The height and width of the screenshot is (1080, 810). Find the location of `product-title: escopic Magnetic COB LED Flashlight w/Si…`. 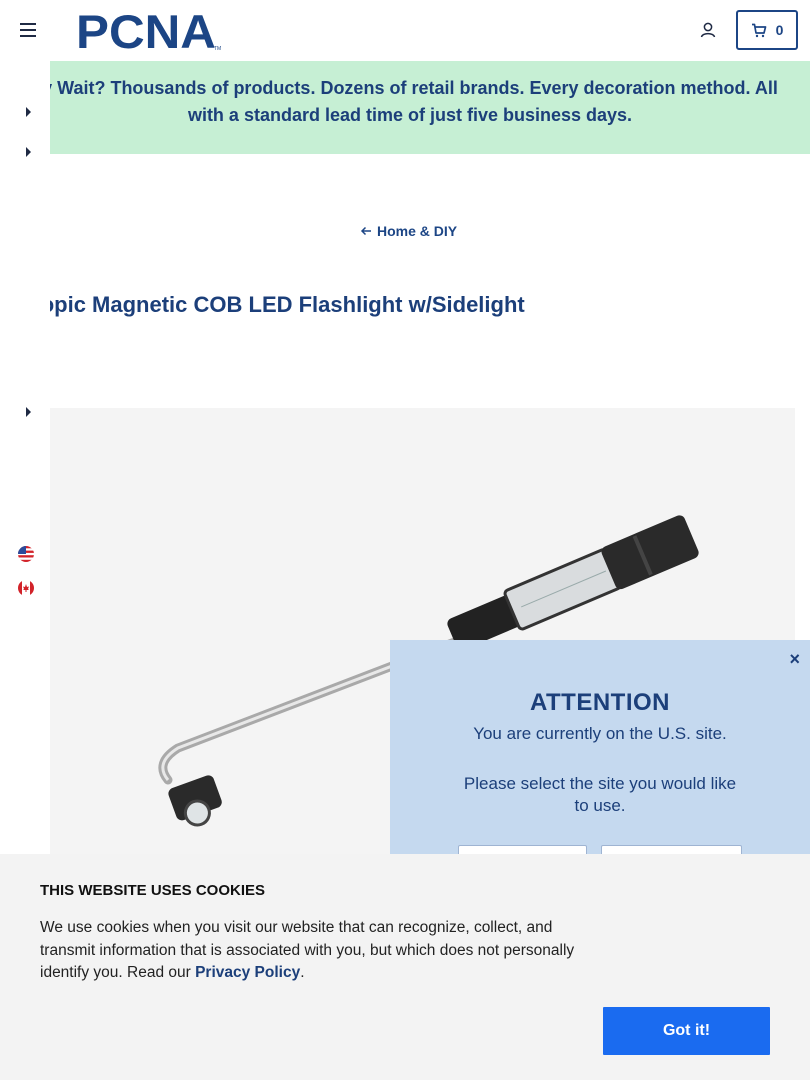

product-title: escopic Magnetic COB LED Flashlight w/Si… is located at coordinates (287, 304).